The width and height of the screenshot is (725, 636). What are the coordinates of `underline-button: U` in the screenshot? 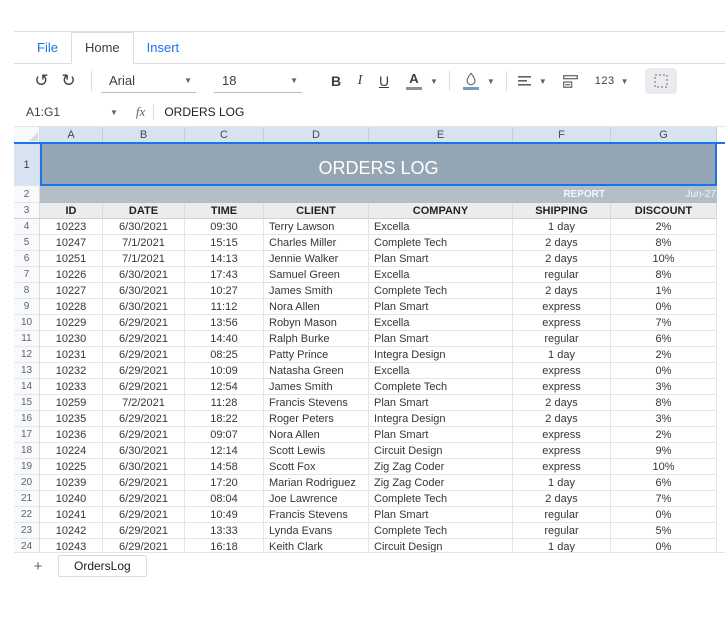 It's located at (384, 81).